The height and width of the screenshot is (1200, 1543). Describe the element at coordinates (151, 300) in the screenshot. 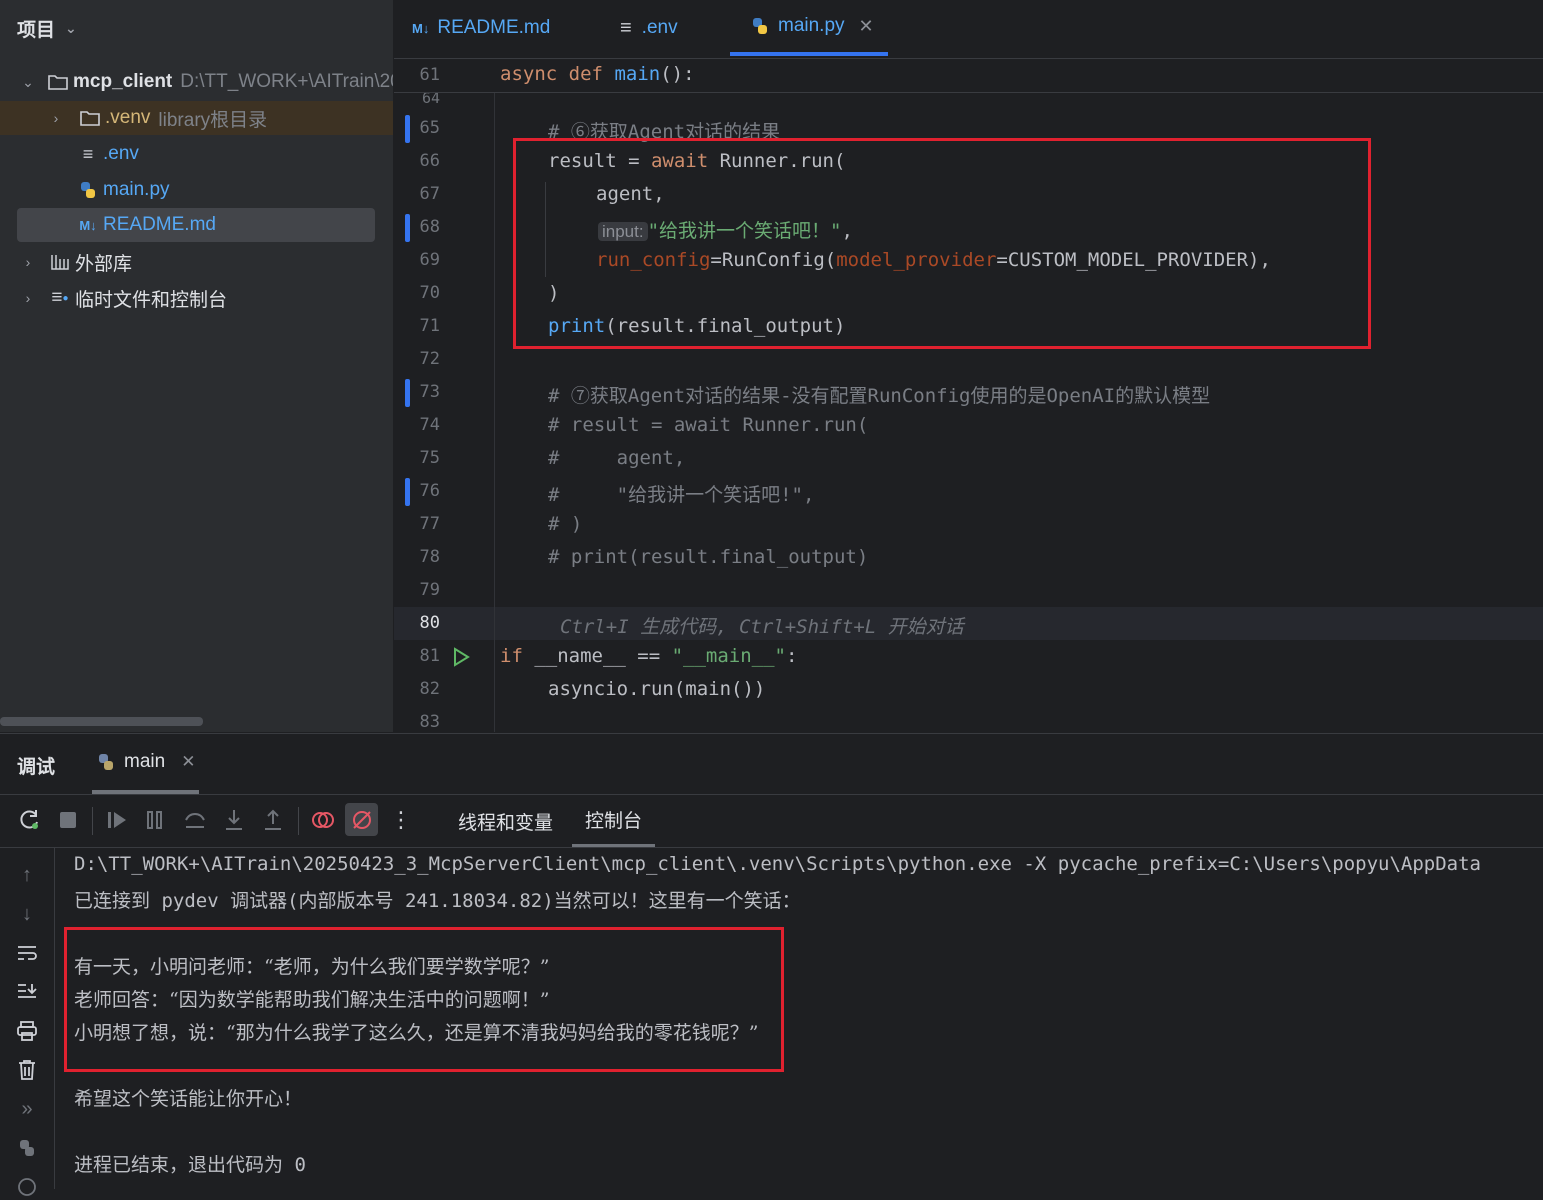

I see `scratches-label: 临时文件和控制台` at that location.